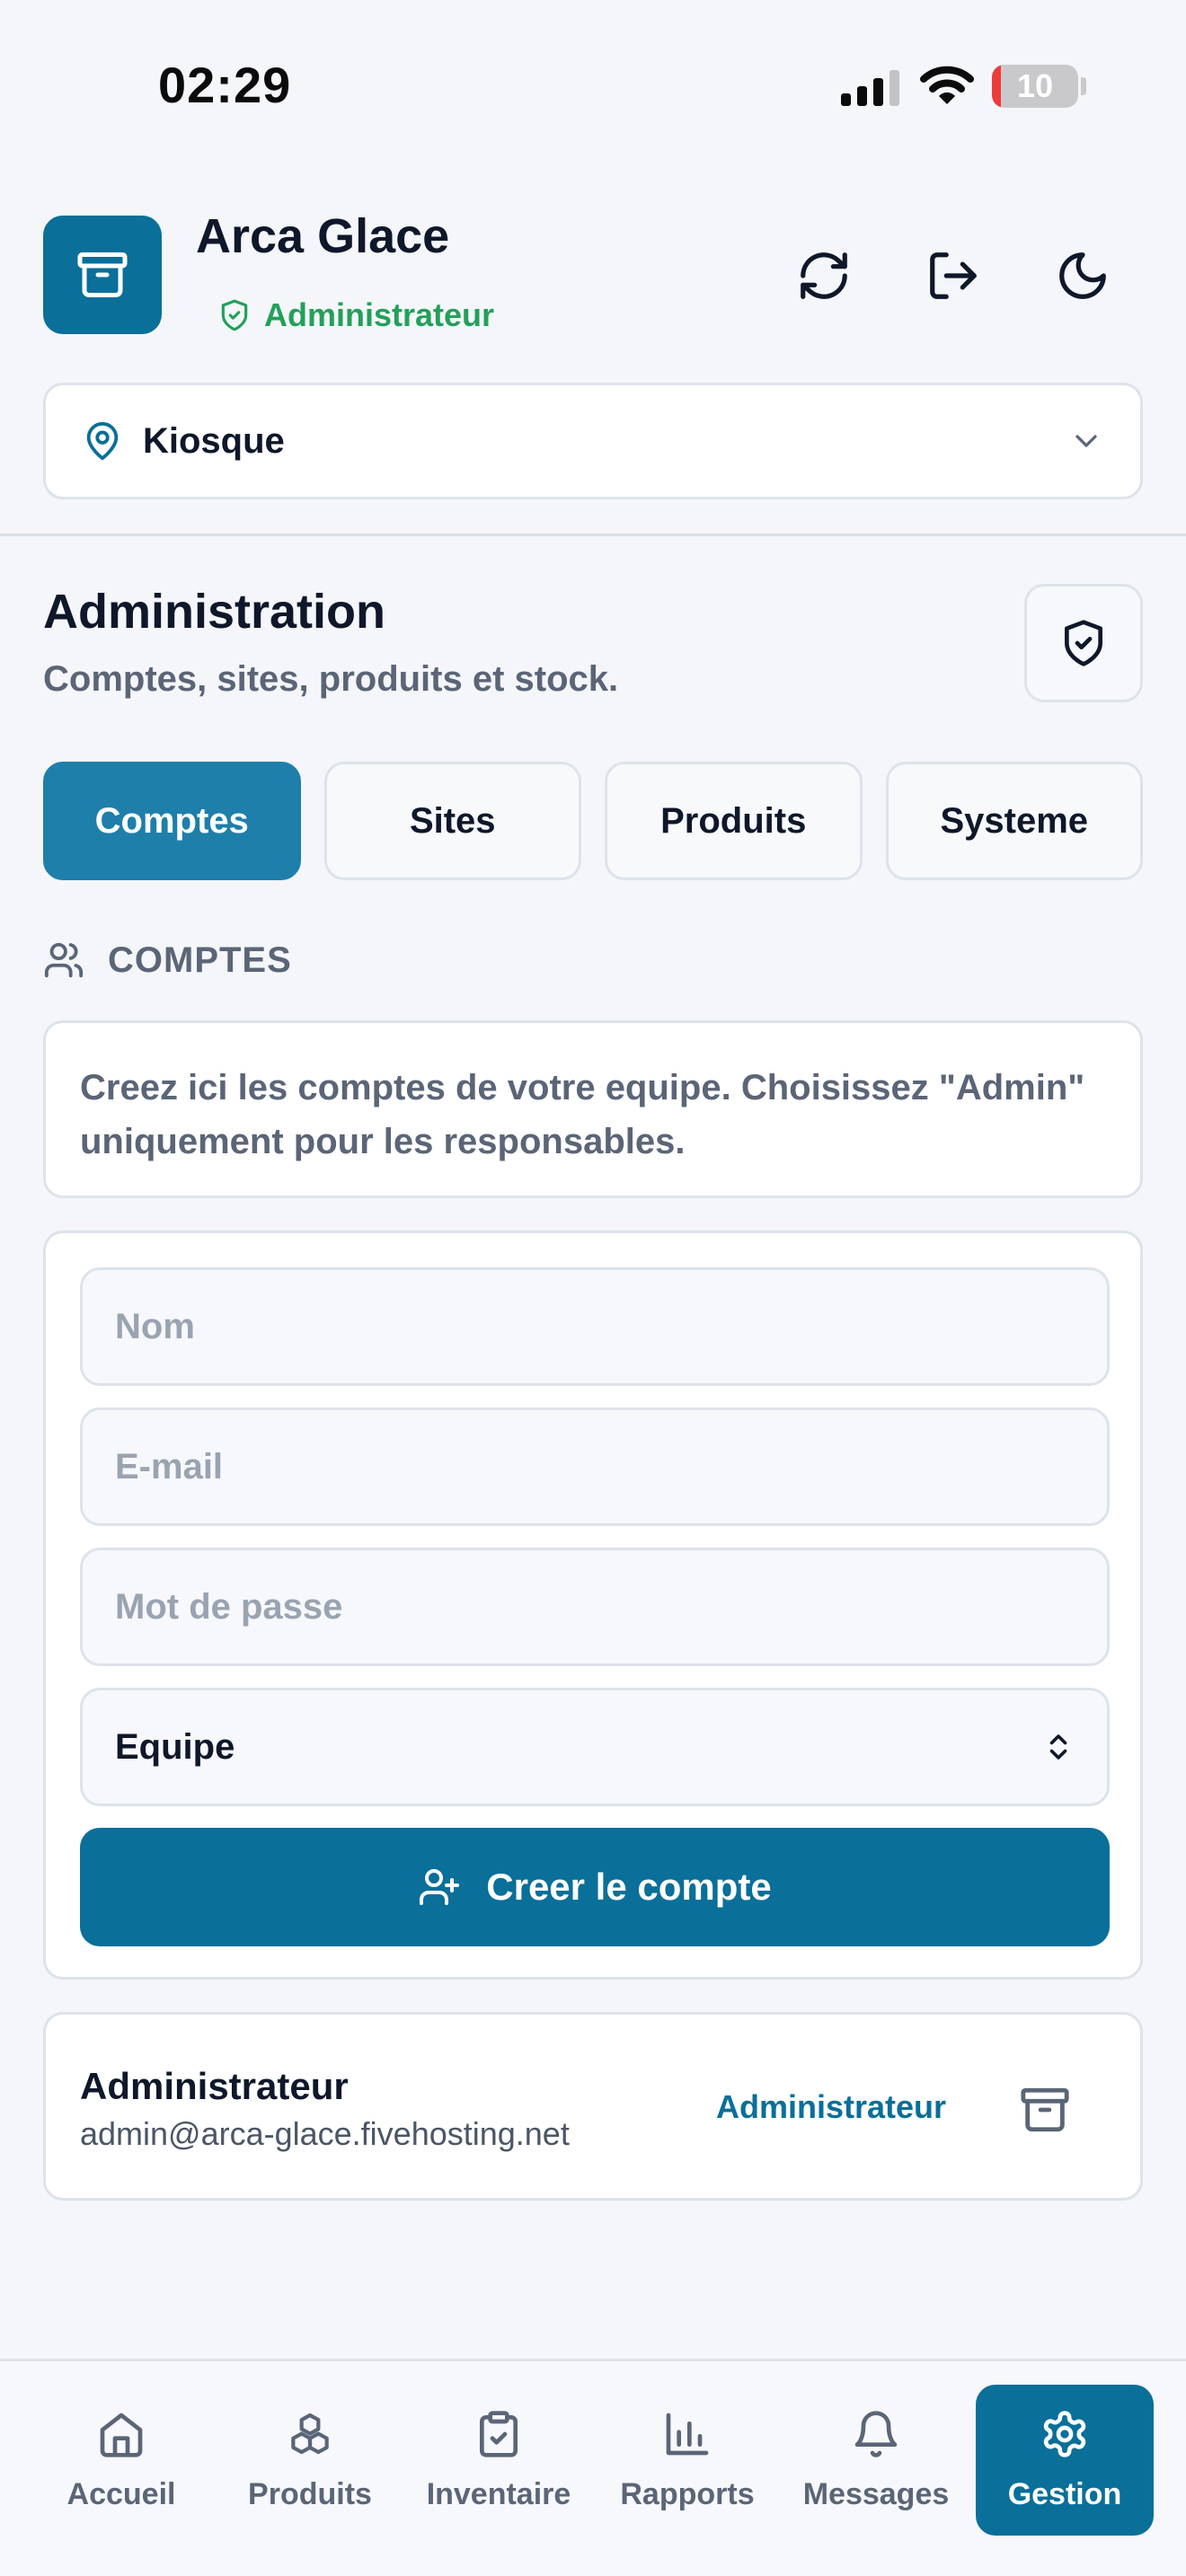 The height and width of the screenshot is (2576, 1186). I want to click on app-logo, so click(102, 275).